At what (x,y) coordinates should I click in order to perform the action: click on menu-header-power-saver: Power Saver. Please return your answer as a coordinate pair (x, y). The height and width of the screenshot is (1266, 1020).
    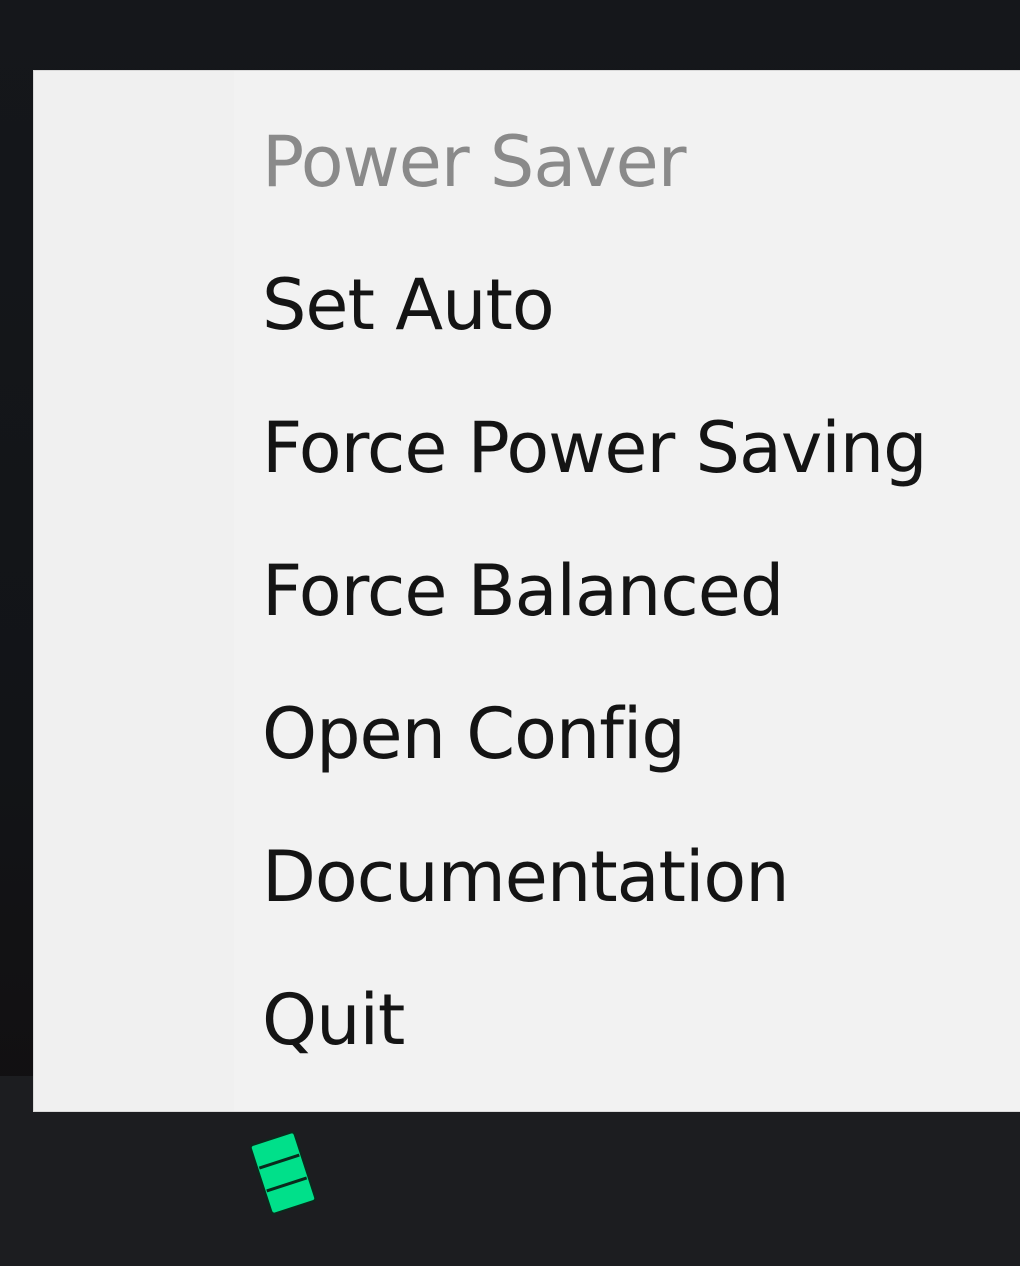
    Looking at the image, I should click on (474, 162).